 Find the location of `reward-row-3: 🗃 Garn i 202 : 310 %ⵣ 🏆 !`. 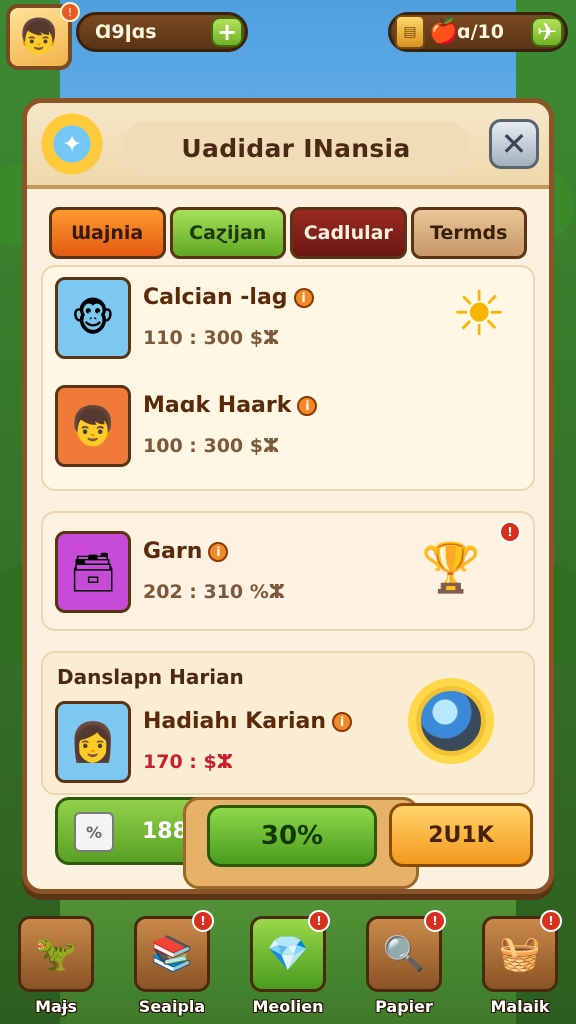

reward-row-3: 🗃 Garn i 202 : 310 %ⵣ 🏆 ! is located at coordinates (288, 572).